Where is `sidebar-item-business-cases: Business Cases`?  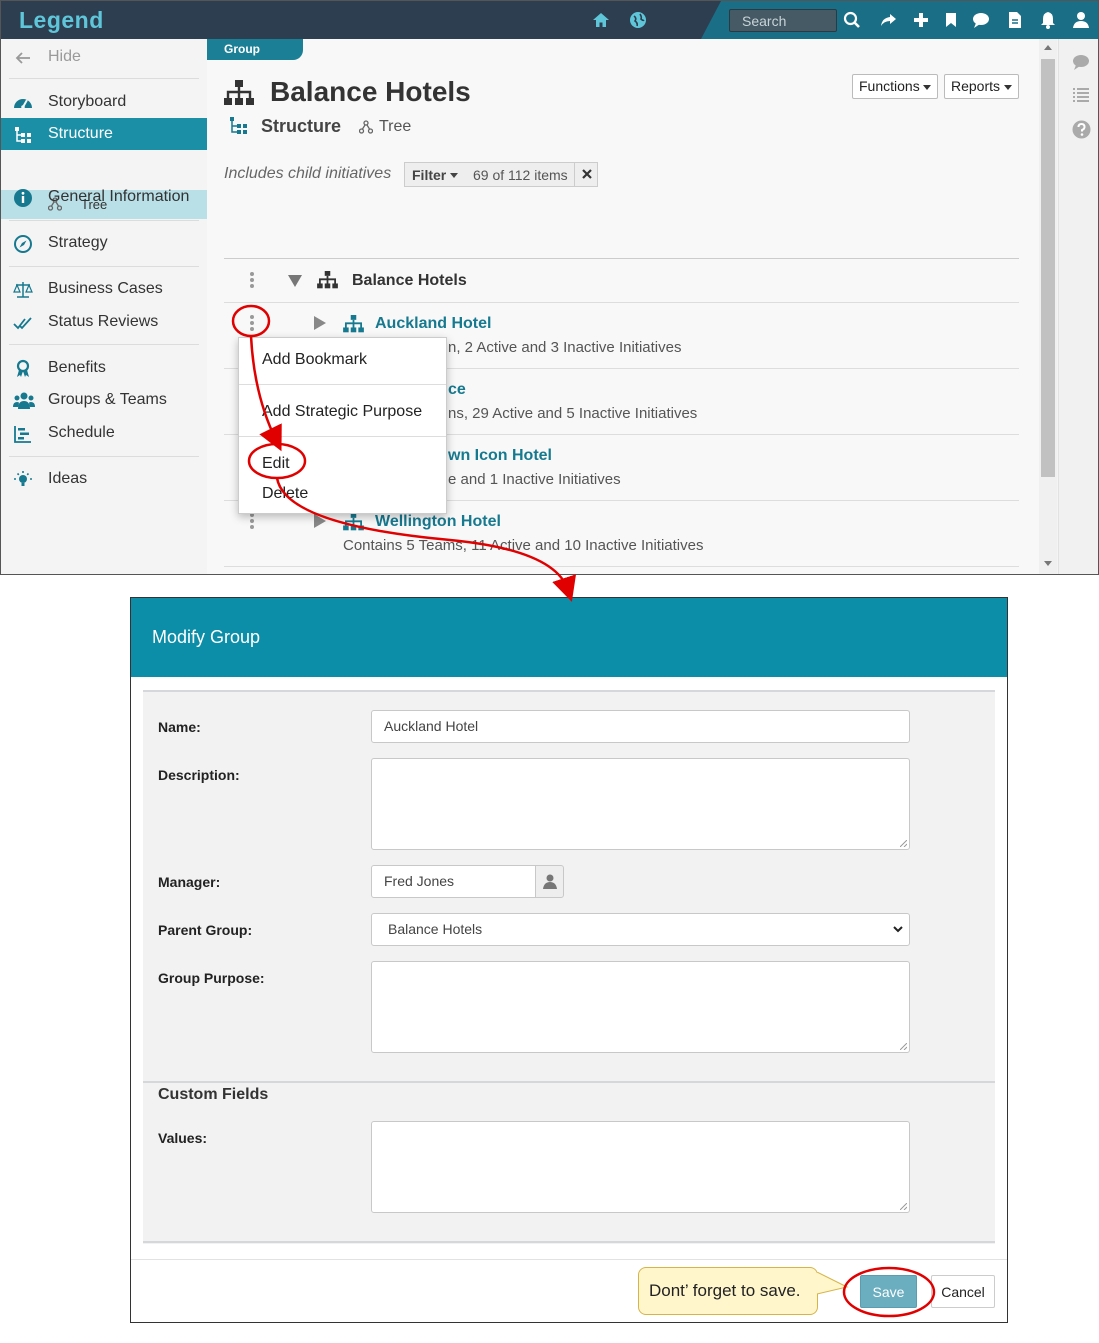 sidebar-item-business-cases: Business Cases is located at coordinates (104, 289).